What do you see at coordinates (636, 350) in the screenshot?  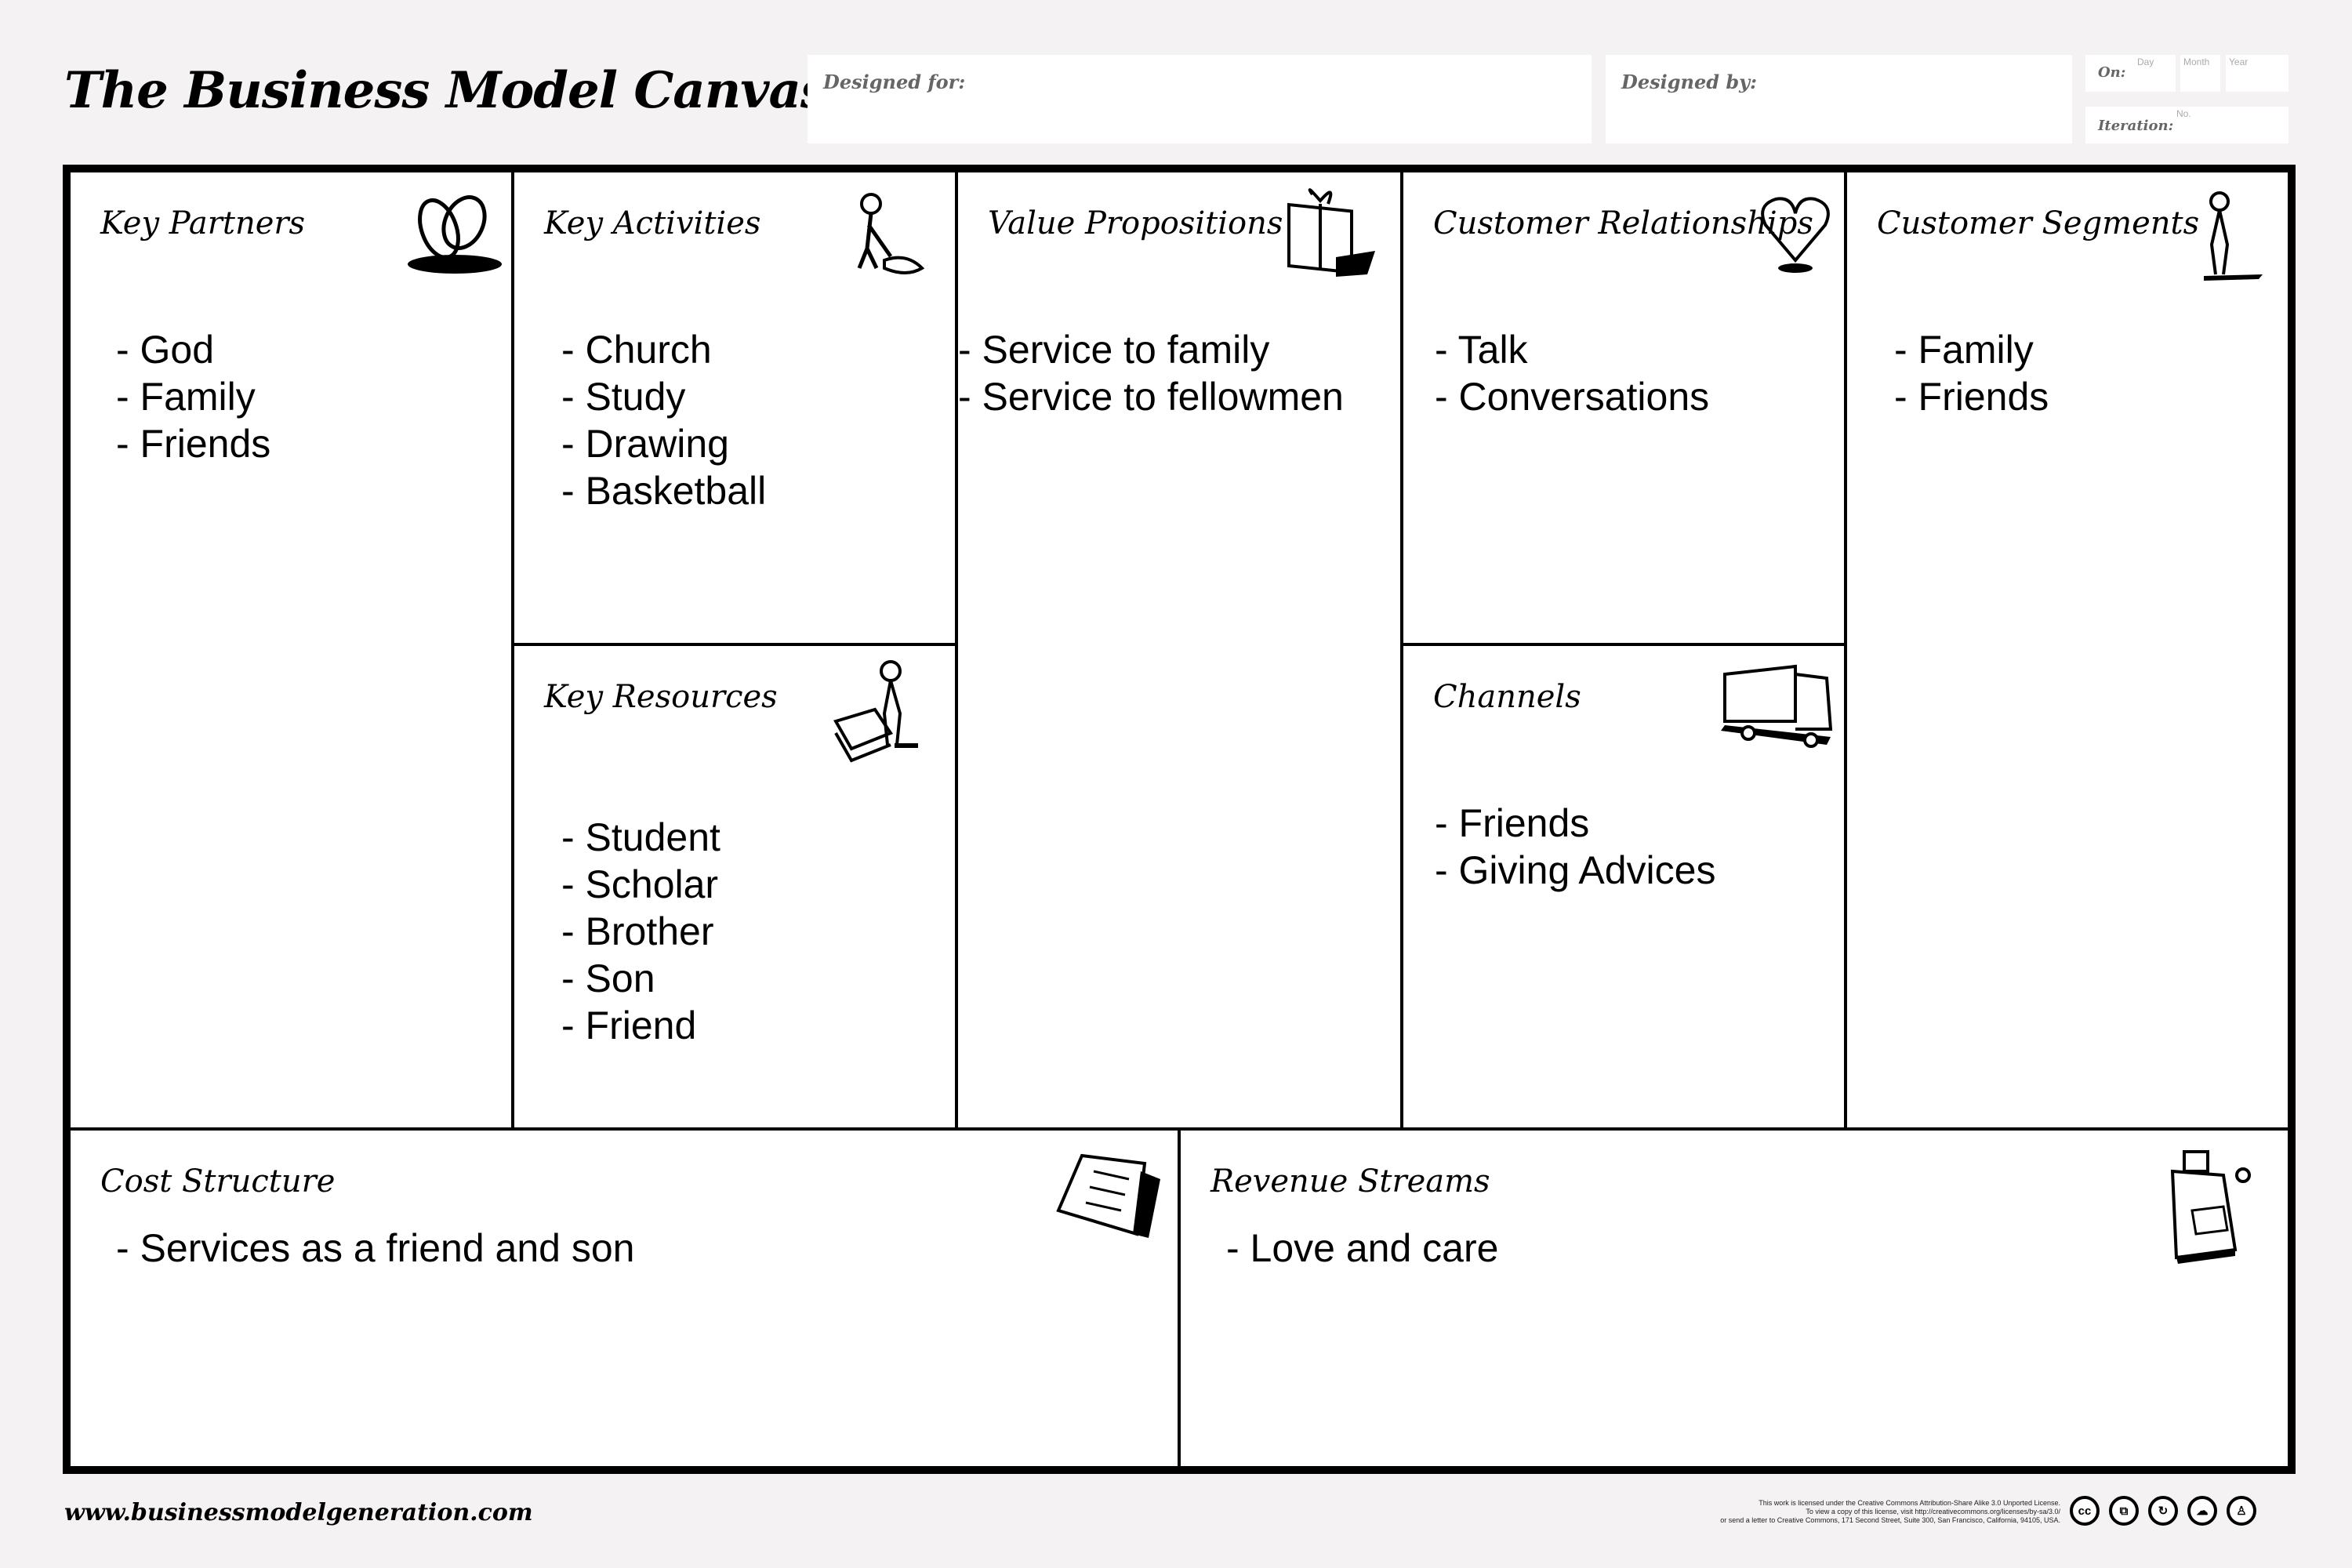 I see `list-item: - Church` at bounding box center [636, 350].